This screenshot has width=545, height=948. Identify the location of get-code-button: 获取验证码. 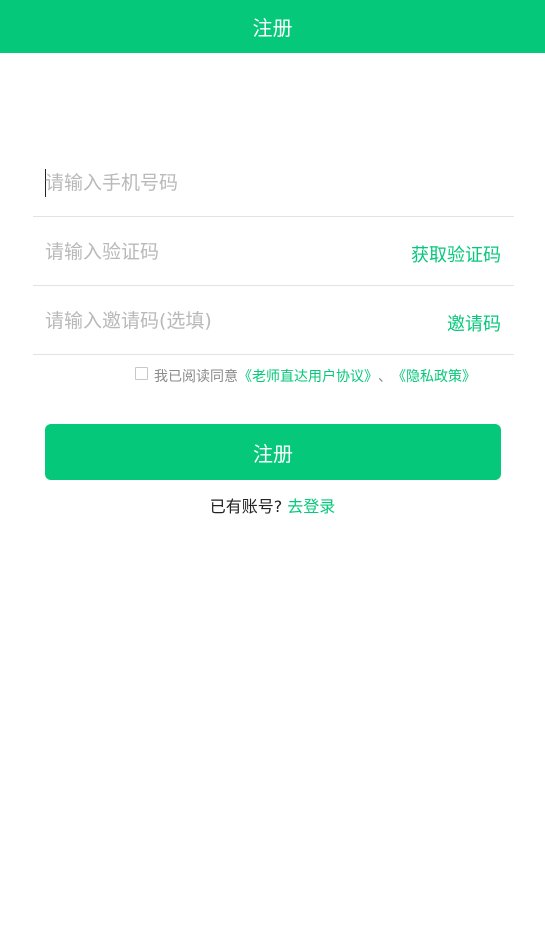
(456, 254).